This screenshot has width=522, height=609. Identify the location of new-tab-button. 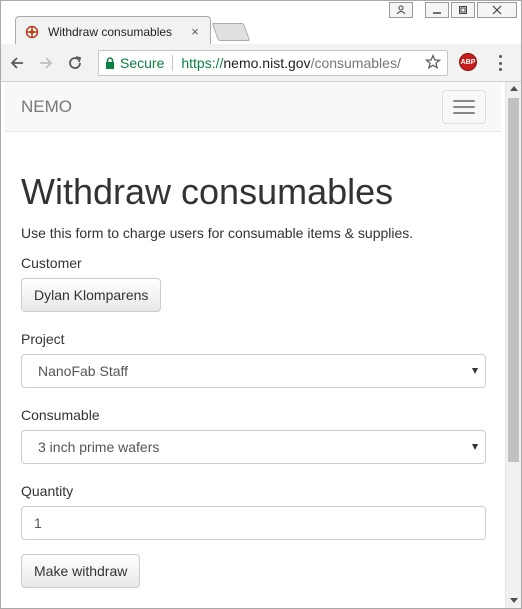
(231, 32).